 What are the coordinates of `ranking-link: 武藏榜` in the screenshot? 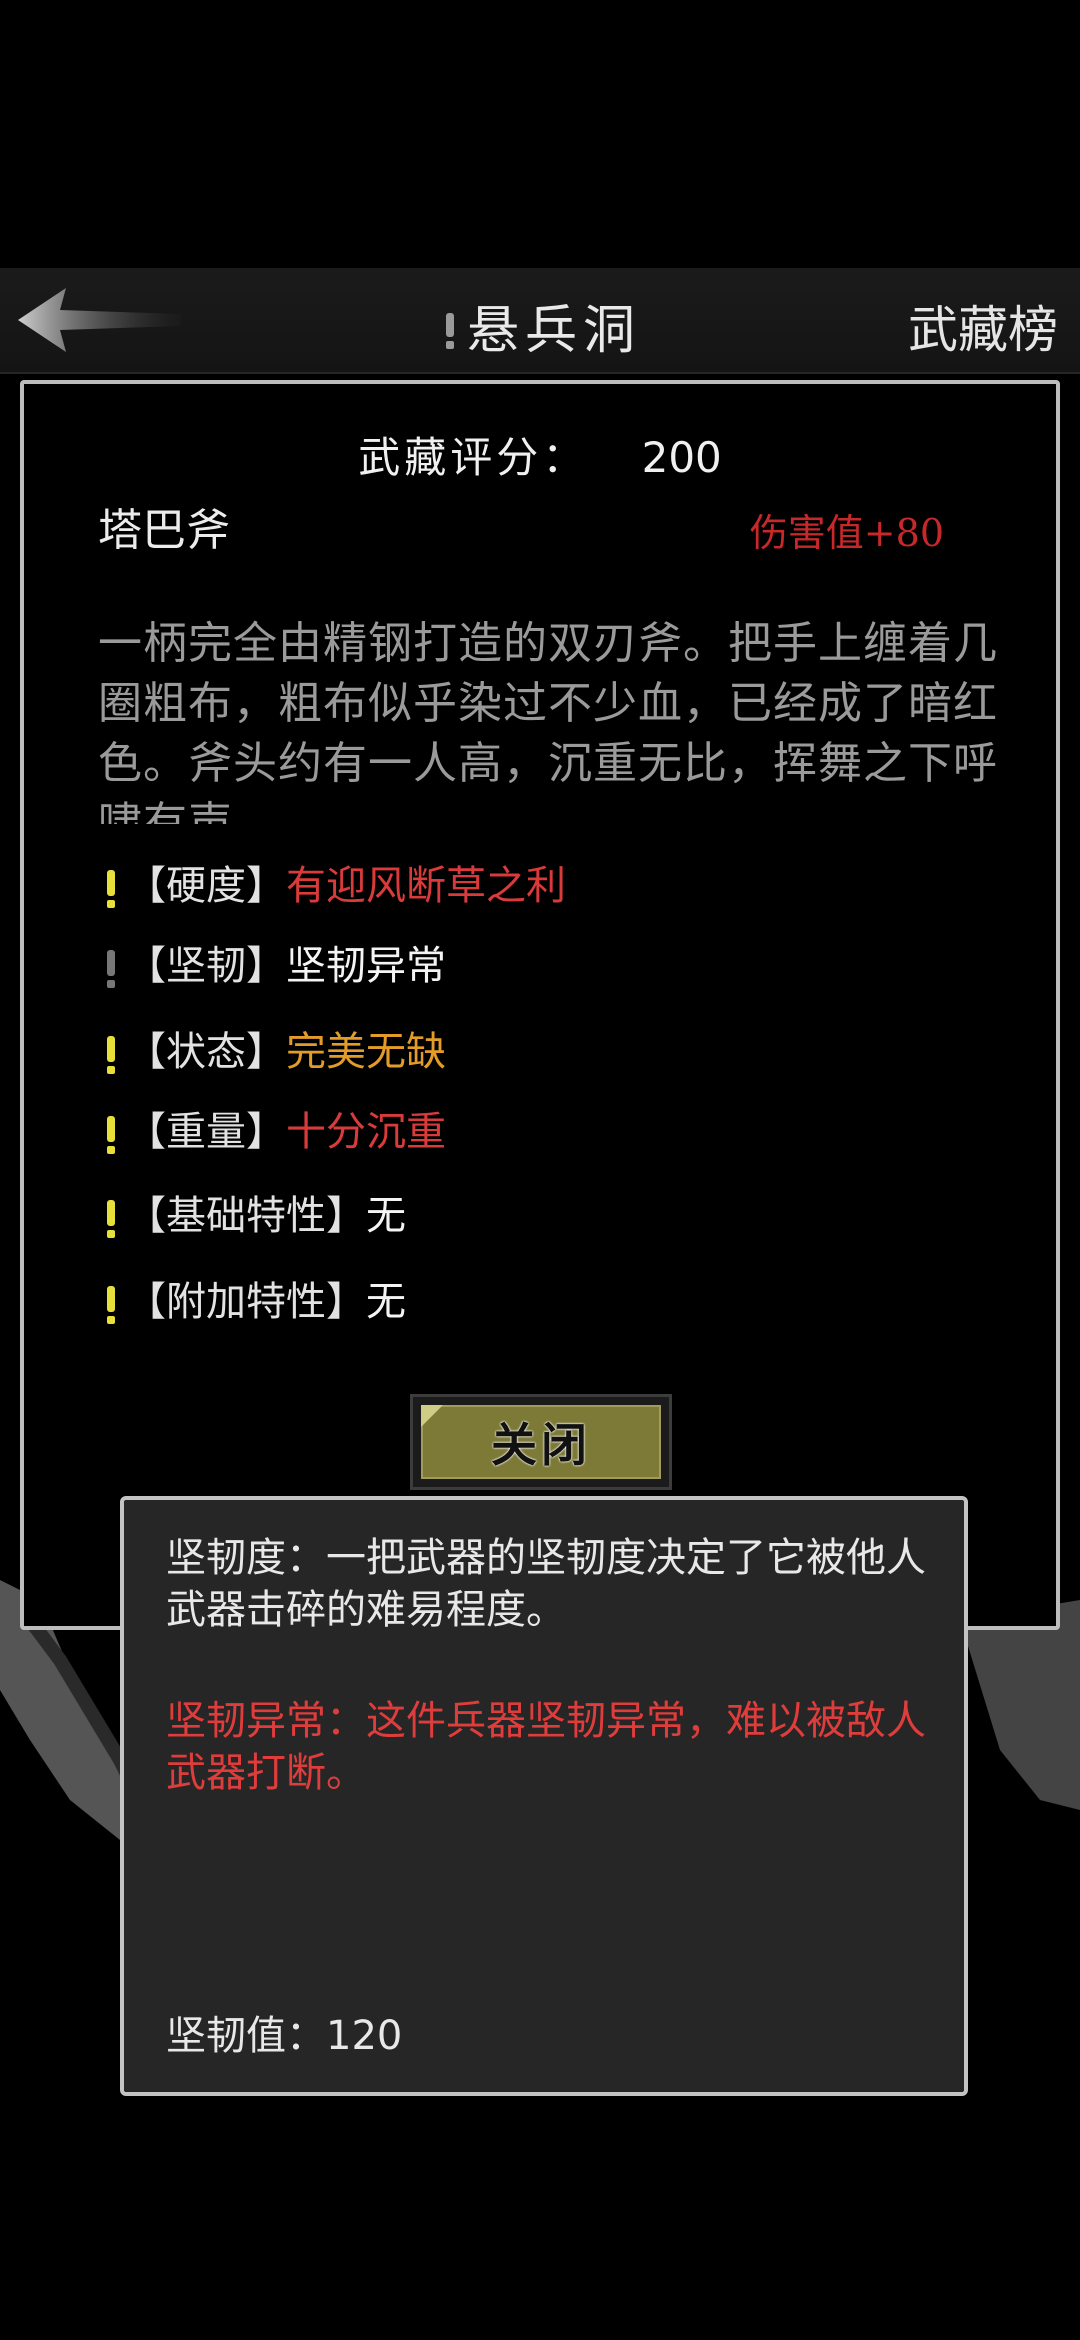 It's located at (983, 326).